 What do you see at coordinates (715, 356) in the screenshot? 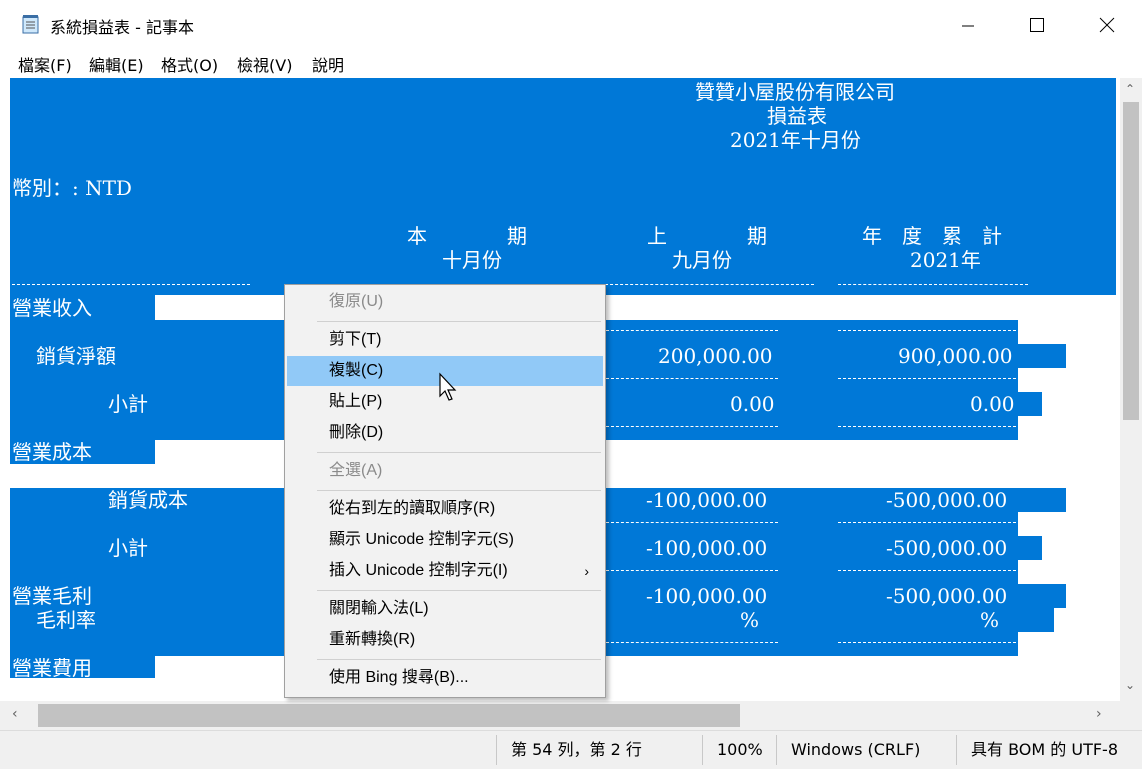
I see `net-sales-prev: 200,000.00` at bounding box center [715, 356].